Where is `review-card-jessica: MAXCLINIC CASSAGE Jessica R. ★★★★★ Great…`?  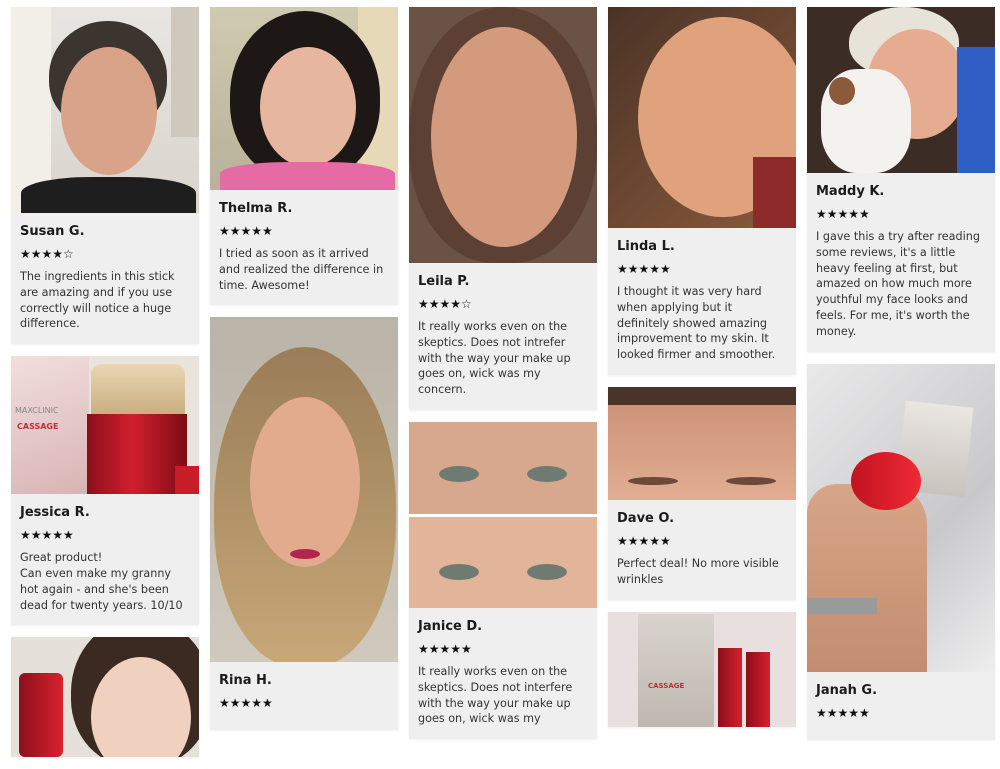 review-card-jessica: MAXCLINIC CASSAGE Jessica R. ★★★★★ Great… is located at coordinates (105, 491).